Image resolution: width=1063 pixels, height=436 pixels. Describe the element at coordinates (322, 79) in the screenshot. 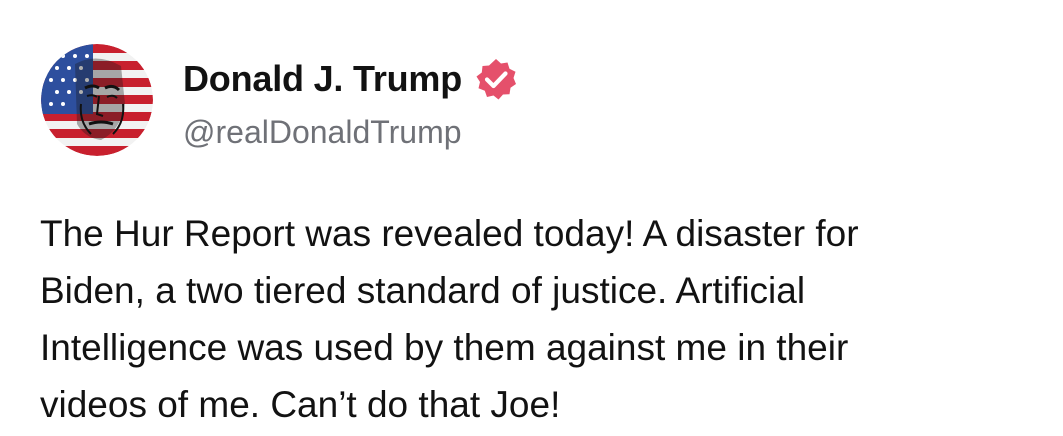

I see `author-display-name: Donald J. Trump` at that location.